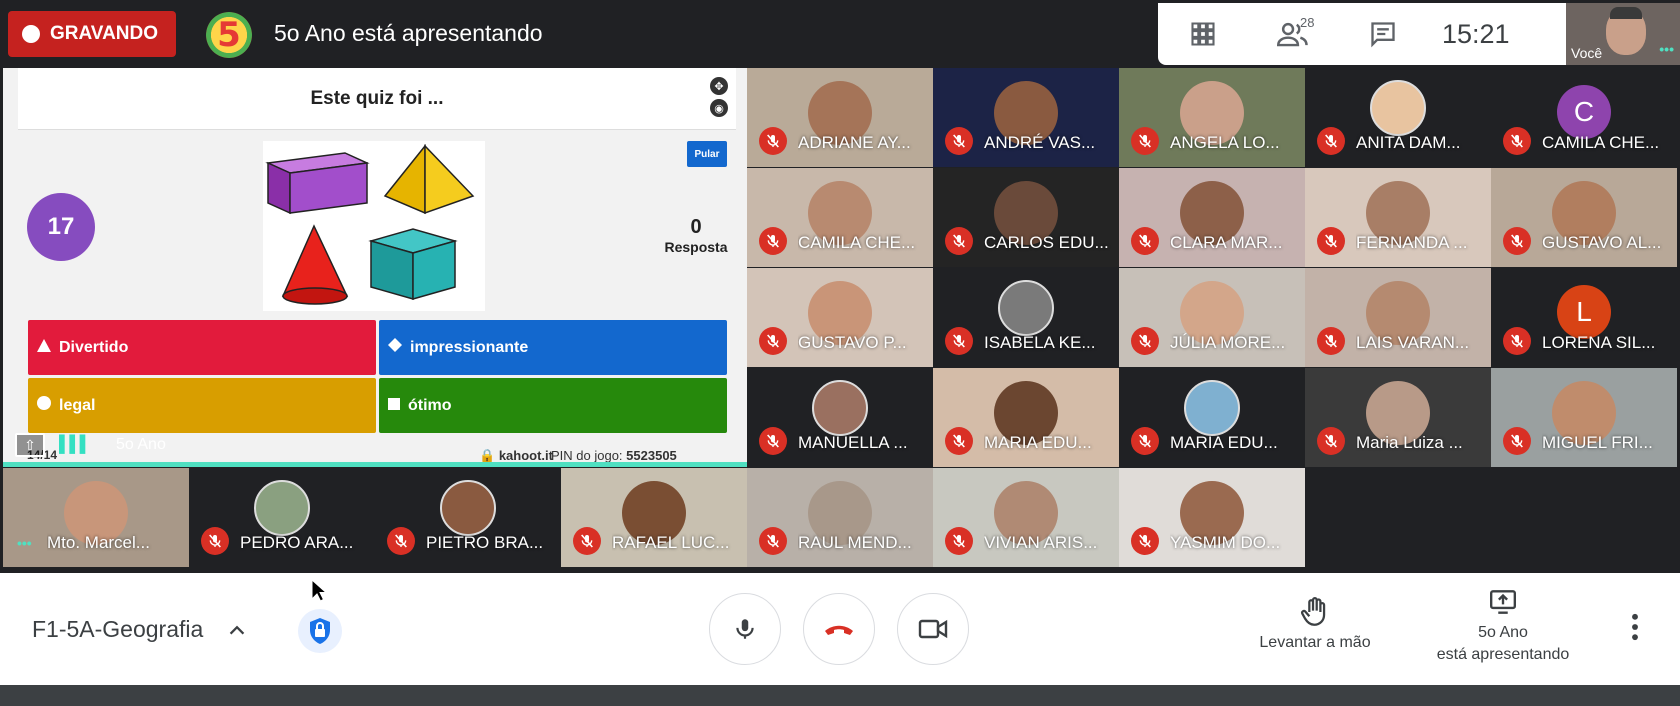 This screenshot has width=1680, height=706. I want to click on layout-grid-button, so click(1203, 34).